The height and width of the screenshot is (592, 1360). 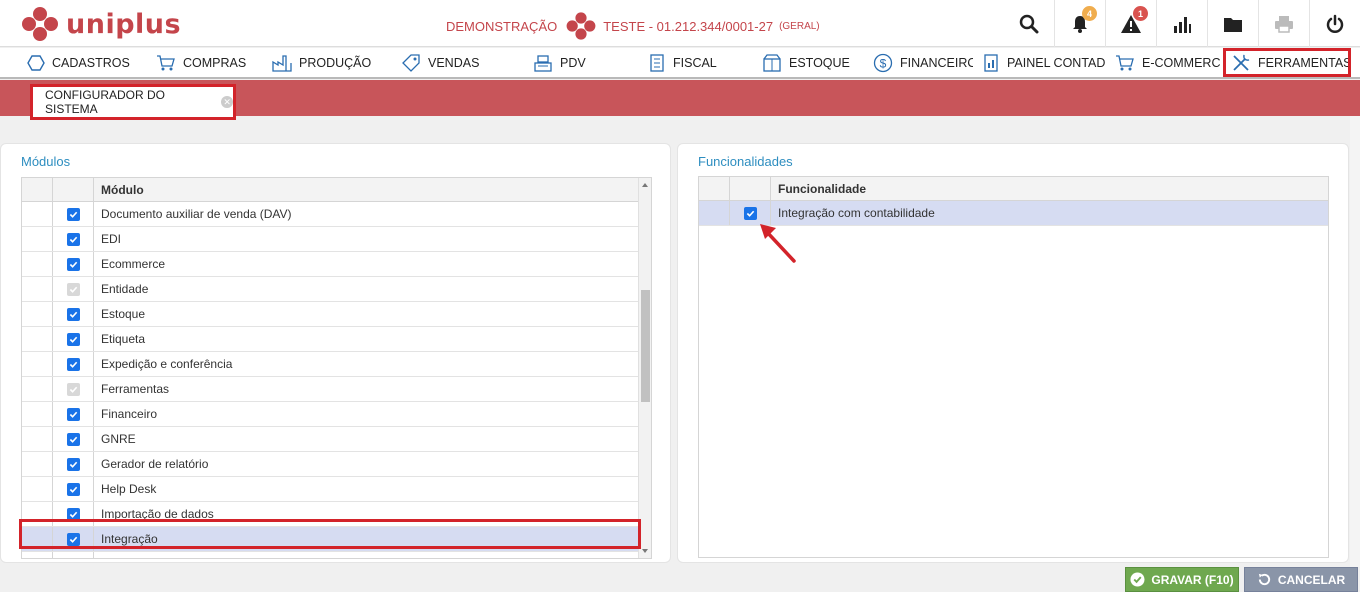 I want to click on menu-estoque: ESTOQUE, so click(x=812, y=62).